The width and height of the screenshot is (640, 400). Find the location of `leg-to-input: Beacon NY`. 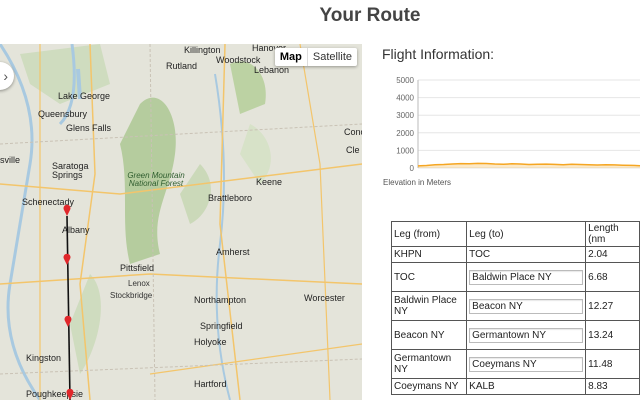

leg-to-input: Beacon NY is located at coordinates (526, 306).